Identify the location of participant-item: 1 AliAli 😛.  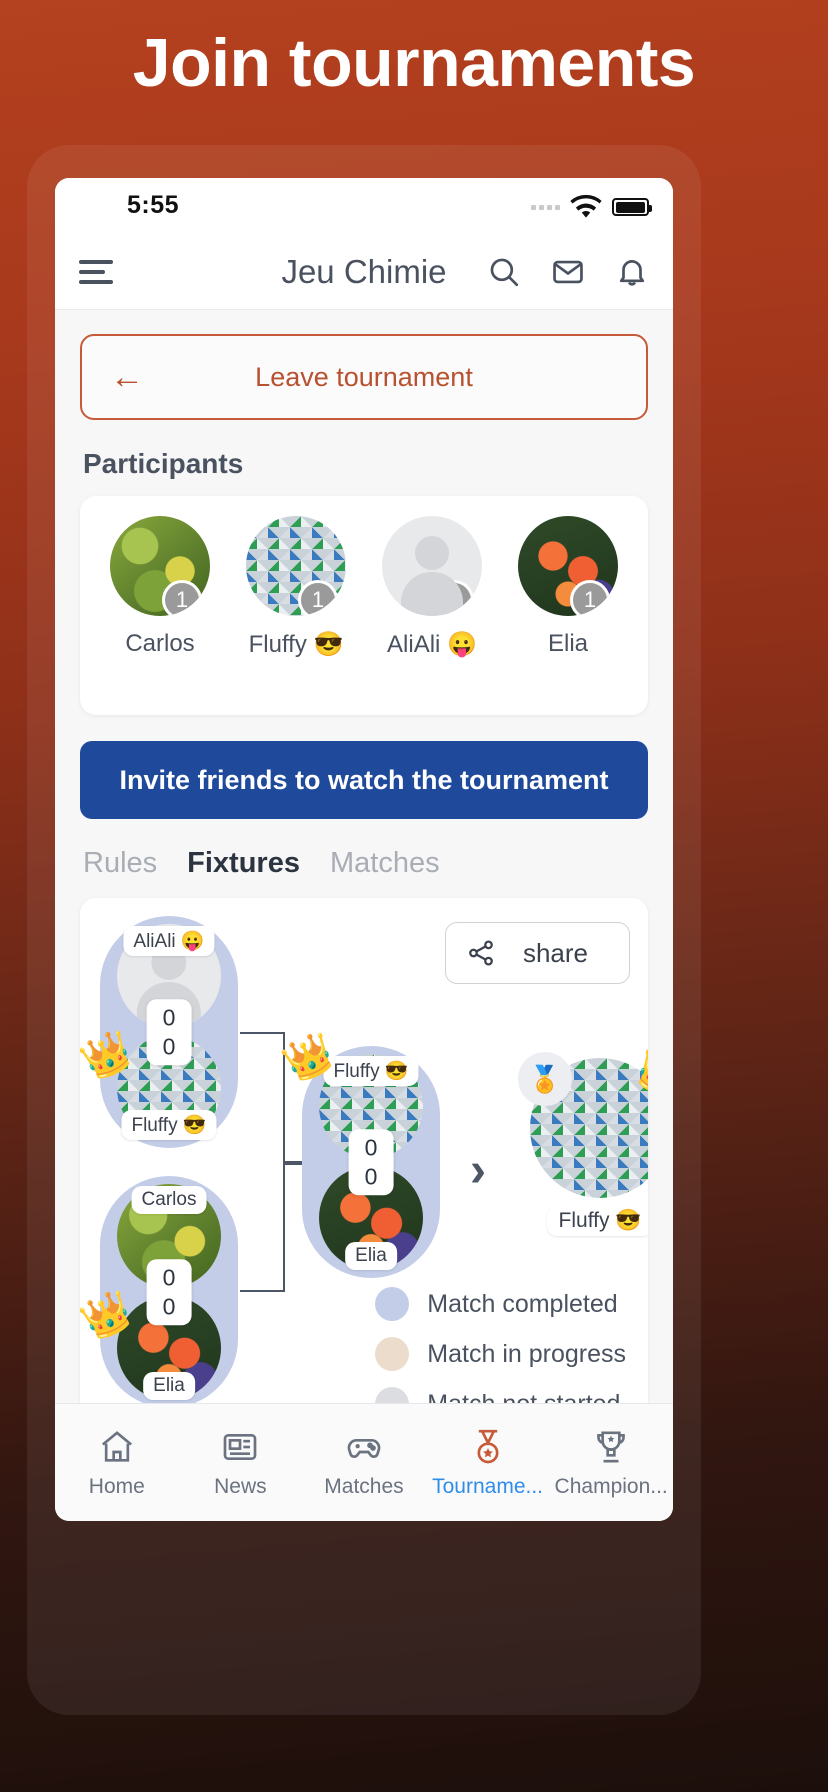
(432, 587).